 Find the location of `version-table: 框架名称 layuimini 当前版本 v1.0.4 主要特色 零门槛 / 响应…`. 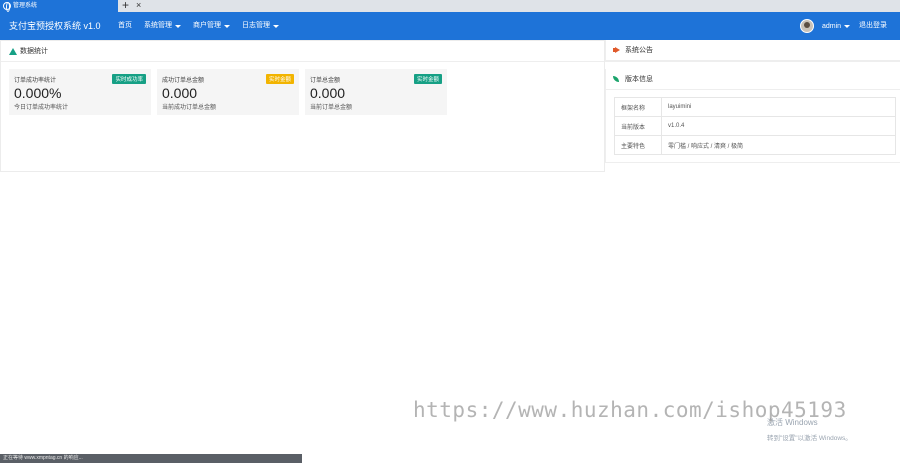

version-table: 框架名称 layuimini 当前版本 v1.0.4 主要特色 零门槛 / 响应… is located at coordinates (755, 126).